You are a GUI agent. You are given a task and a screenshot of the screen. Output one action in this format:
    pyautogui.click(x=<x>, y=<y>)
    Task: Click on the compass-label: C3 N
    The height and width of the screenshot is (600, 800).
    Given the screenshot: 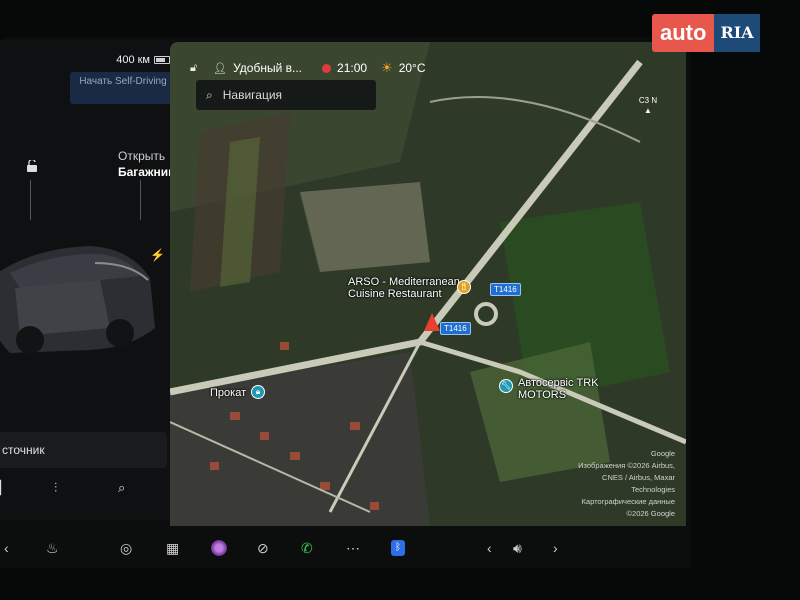 What is the action you would take?
    pyautogui.click(x=648, y=100)
    